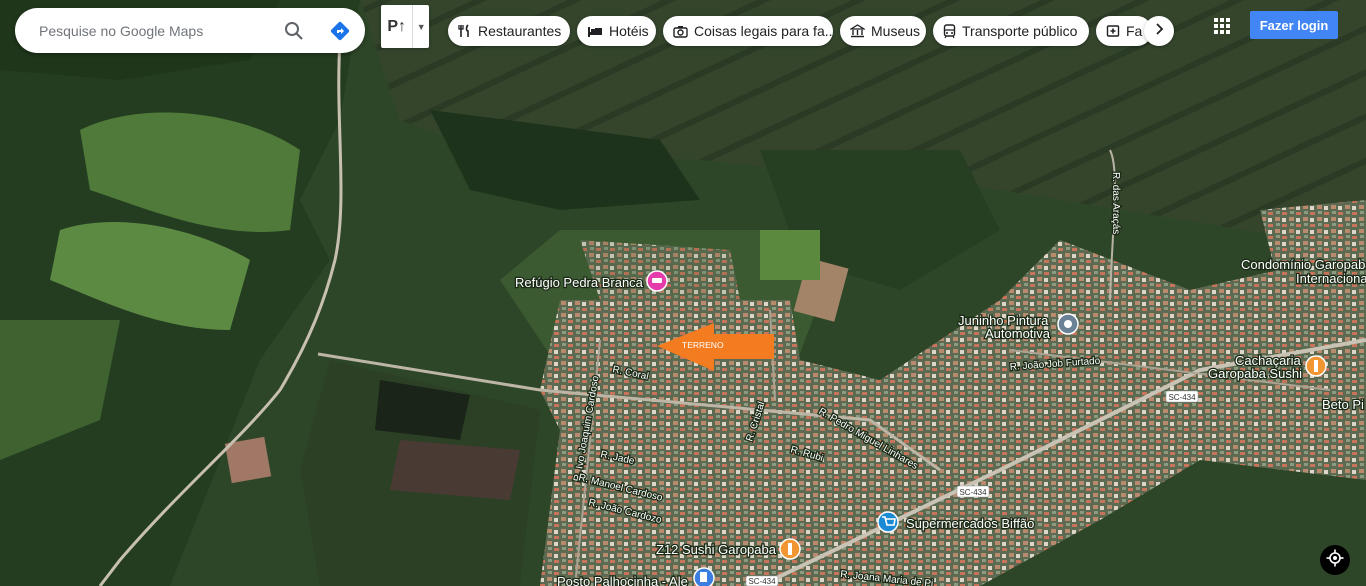 The height and width of the screenshot is (586, 1366). Describe the element at coordinates (1222, 26) in the screenshot. I see `apps-grid-icon` at that location.